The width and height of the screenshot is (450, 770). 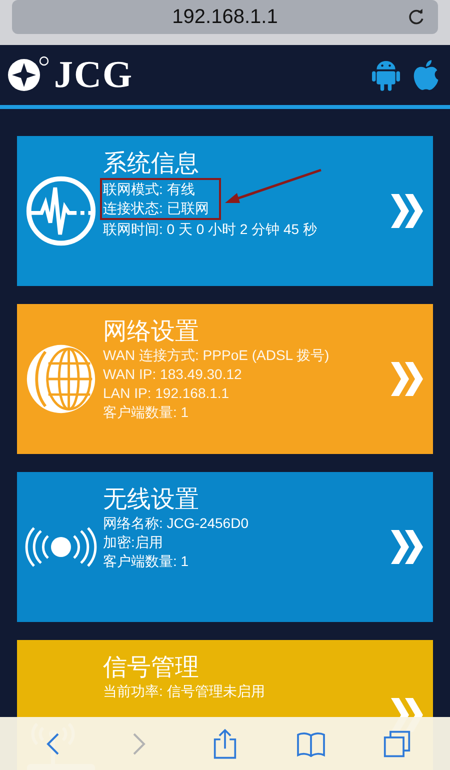 What do you see at coordinates (61, 379) in the screenshot?
I see `globe-icon` at bounding box center [61, 379].